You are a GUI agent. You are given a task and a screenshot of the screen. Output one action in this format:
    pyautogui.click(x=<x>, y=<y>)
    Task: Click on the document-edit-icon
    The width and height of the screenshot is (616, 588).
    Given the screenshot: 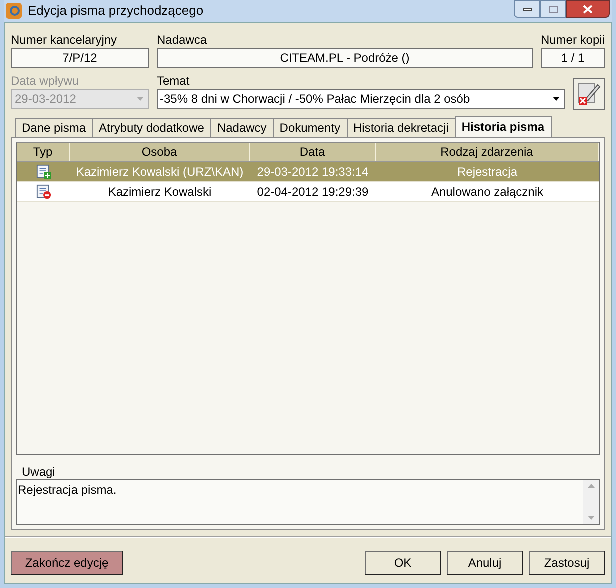 What is the action you would take?
    pyautogui.click(x=589, y=94)
    